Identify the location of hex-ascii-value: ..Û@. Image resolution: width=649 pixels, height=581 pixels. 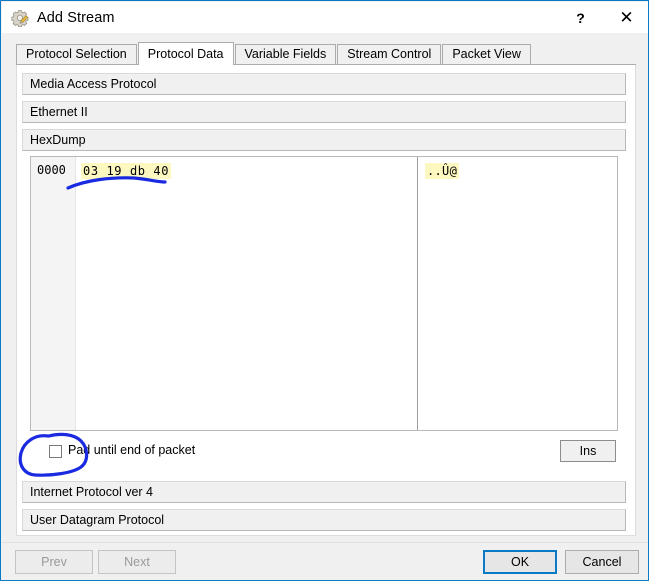
(442, 171).